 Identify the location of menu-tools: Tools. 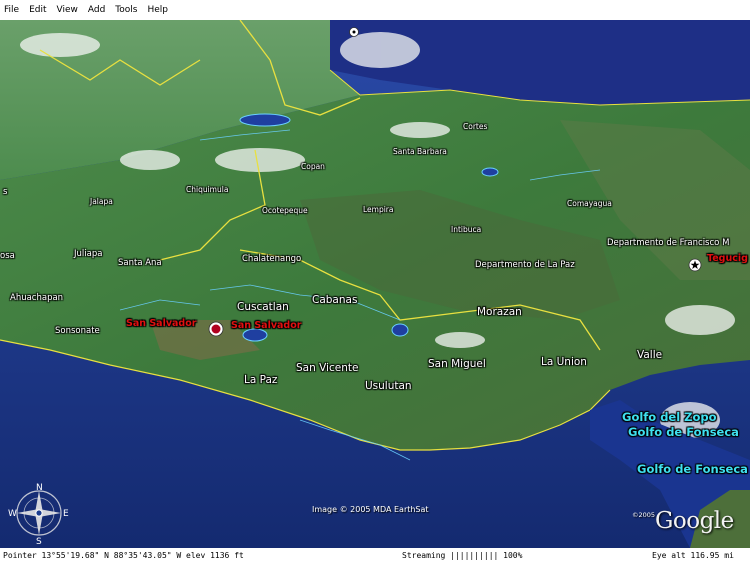
(126, 10).